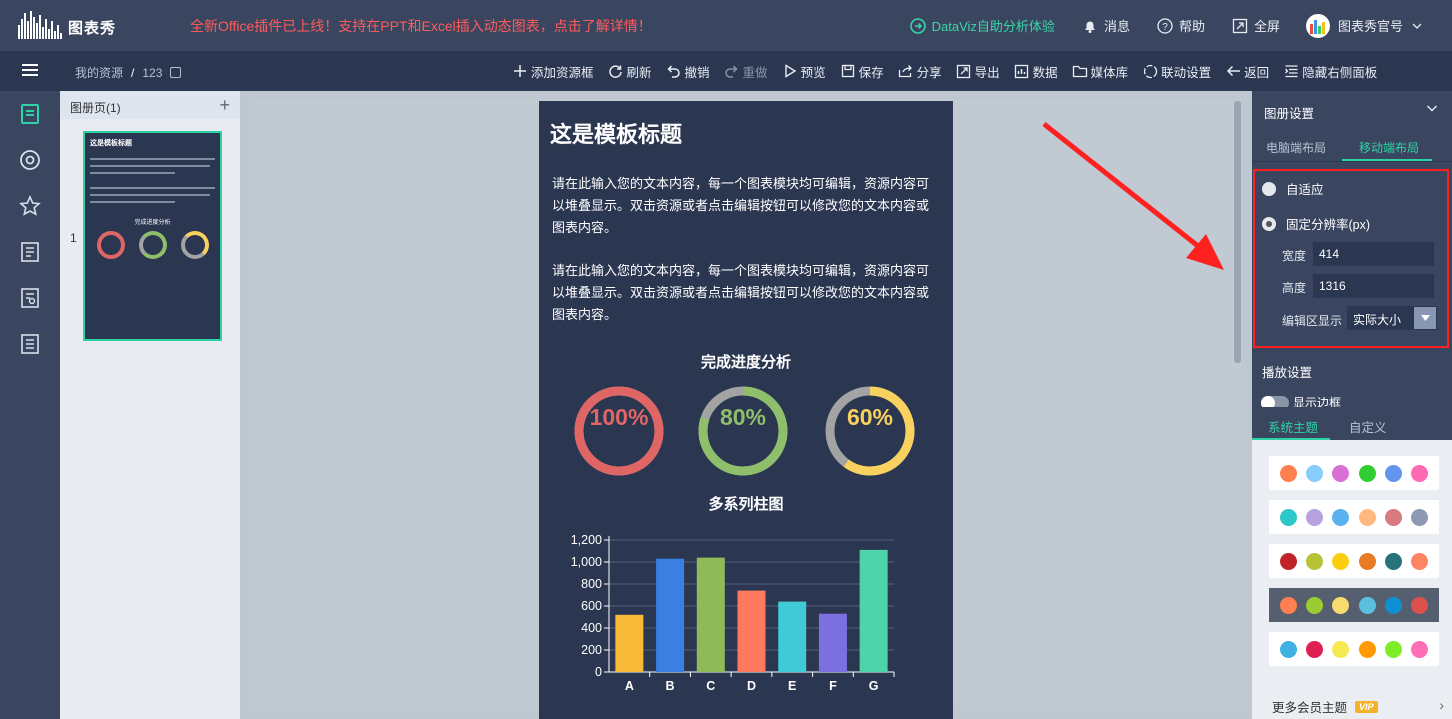 This screenshot has width=1452, height=719. What do you see at coordinates (619, 417) in the screenshot?
I see `gauge-label: 100%` at bounding box center [619, 417].